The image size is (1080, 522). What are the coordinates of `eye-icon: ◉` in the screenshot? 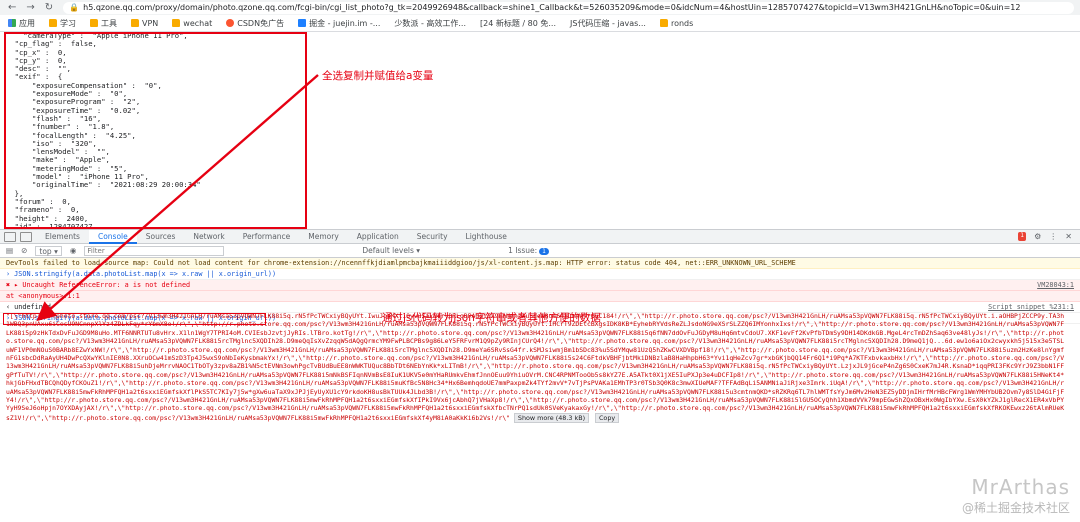 It's located at (73, 250).